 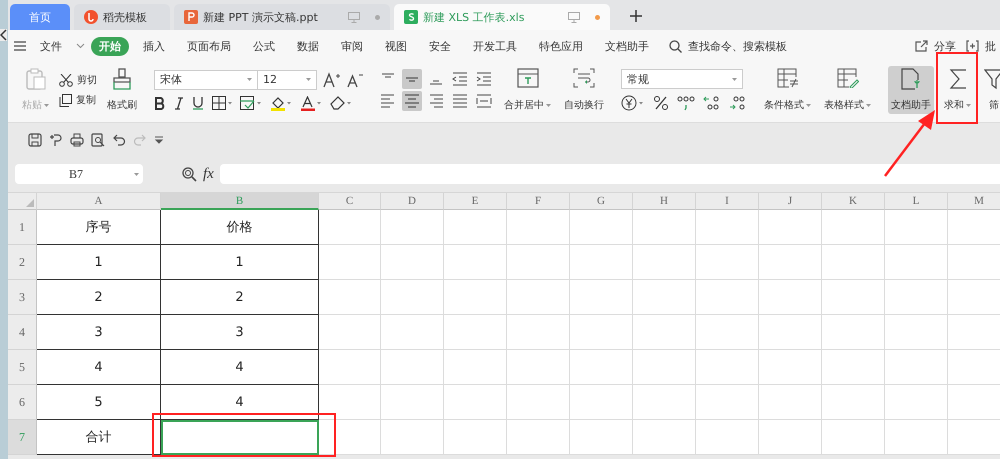 What do you see at coordinates (847, 90) in the screenshot?
I see `table-style-button: 表格样式` at bounding box center [847, 90].